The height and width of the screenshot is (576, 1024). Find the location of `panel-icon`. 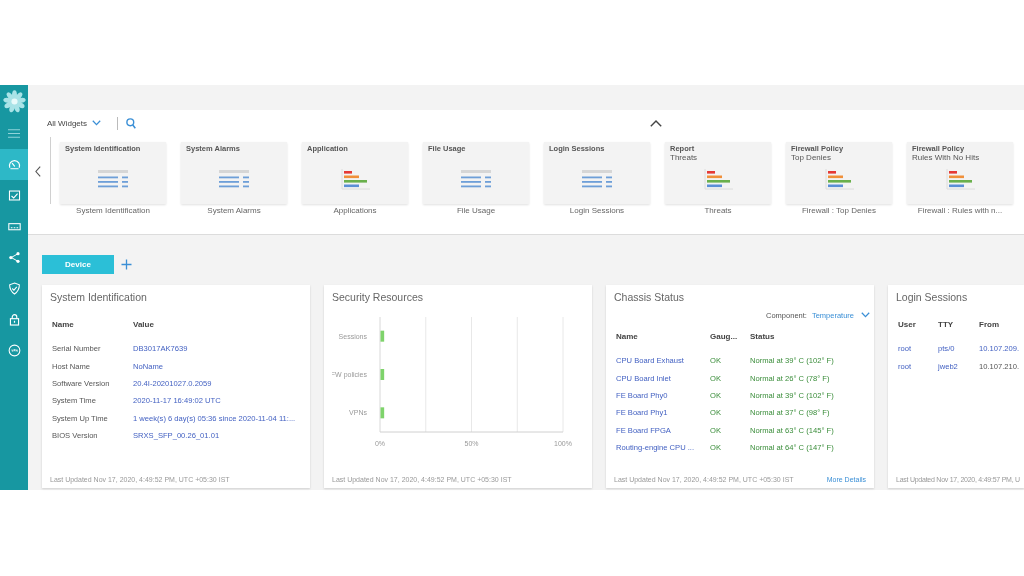

panel-icon is located at coordinates (14, 226).